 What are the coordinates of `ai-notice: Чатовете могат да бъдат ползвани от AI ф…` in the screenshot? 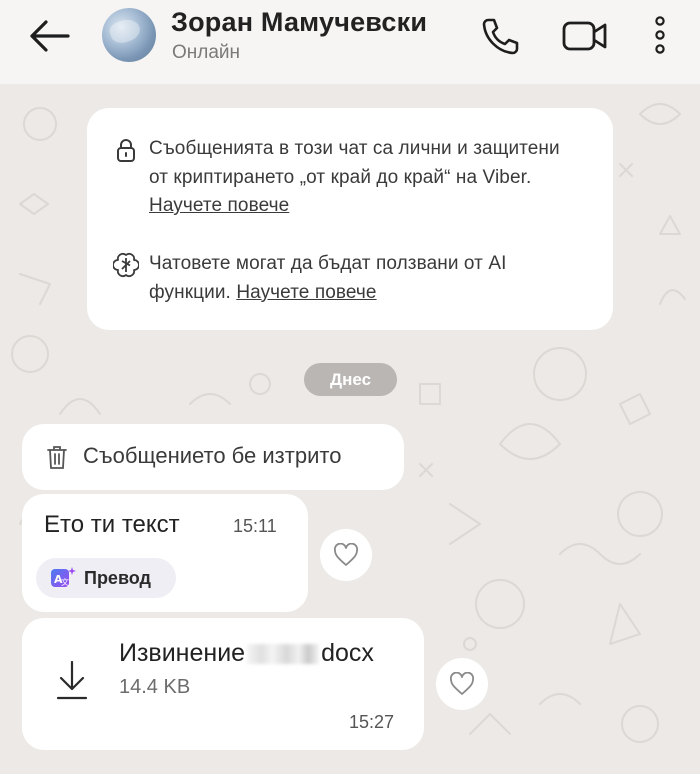 It's located at (341, 278).